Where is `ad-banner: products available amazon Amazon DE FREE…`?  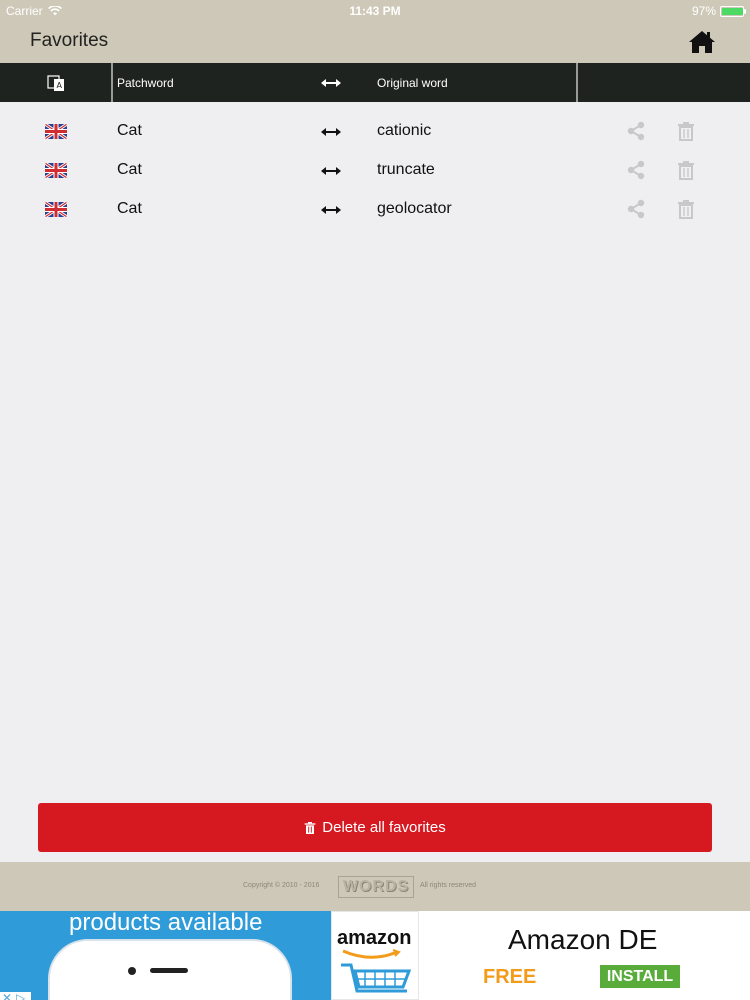 ad-banner: products available amazon Amazon DE FREE… is located at coordinates (375, 955).